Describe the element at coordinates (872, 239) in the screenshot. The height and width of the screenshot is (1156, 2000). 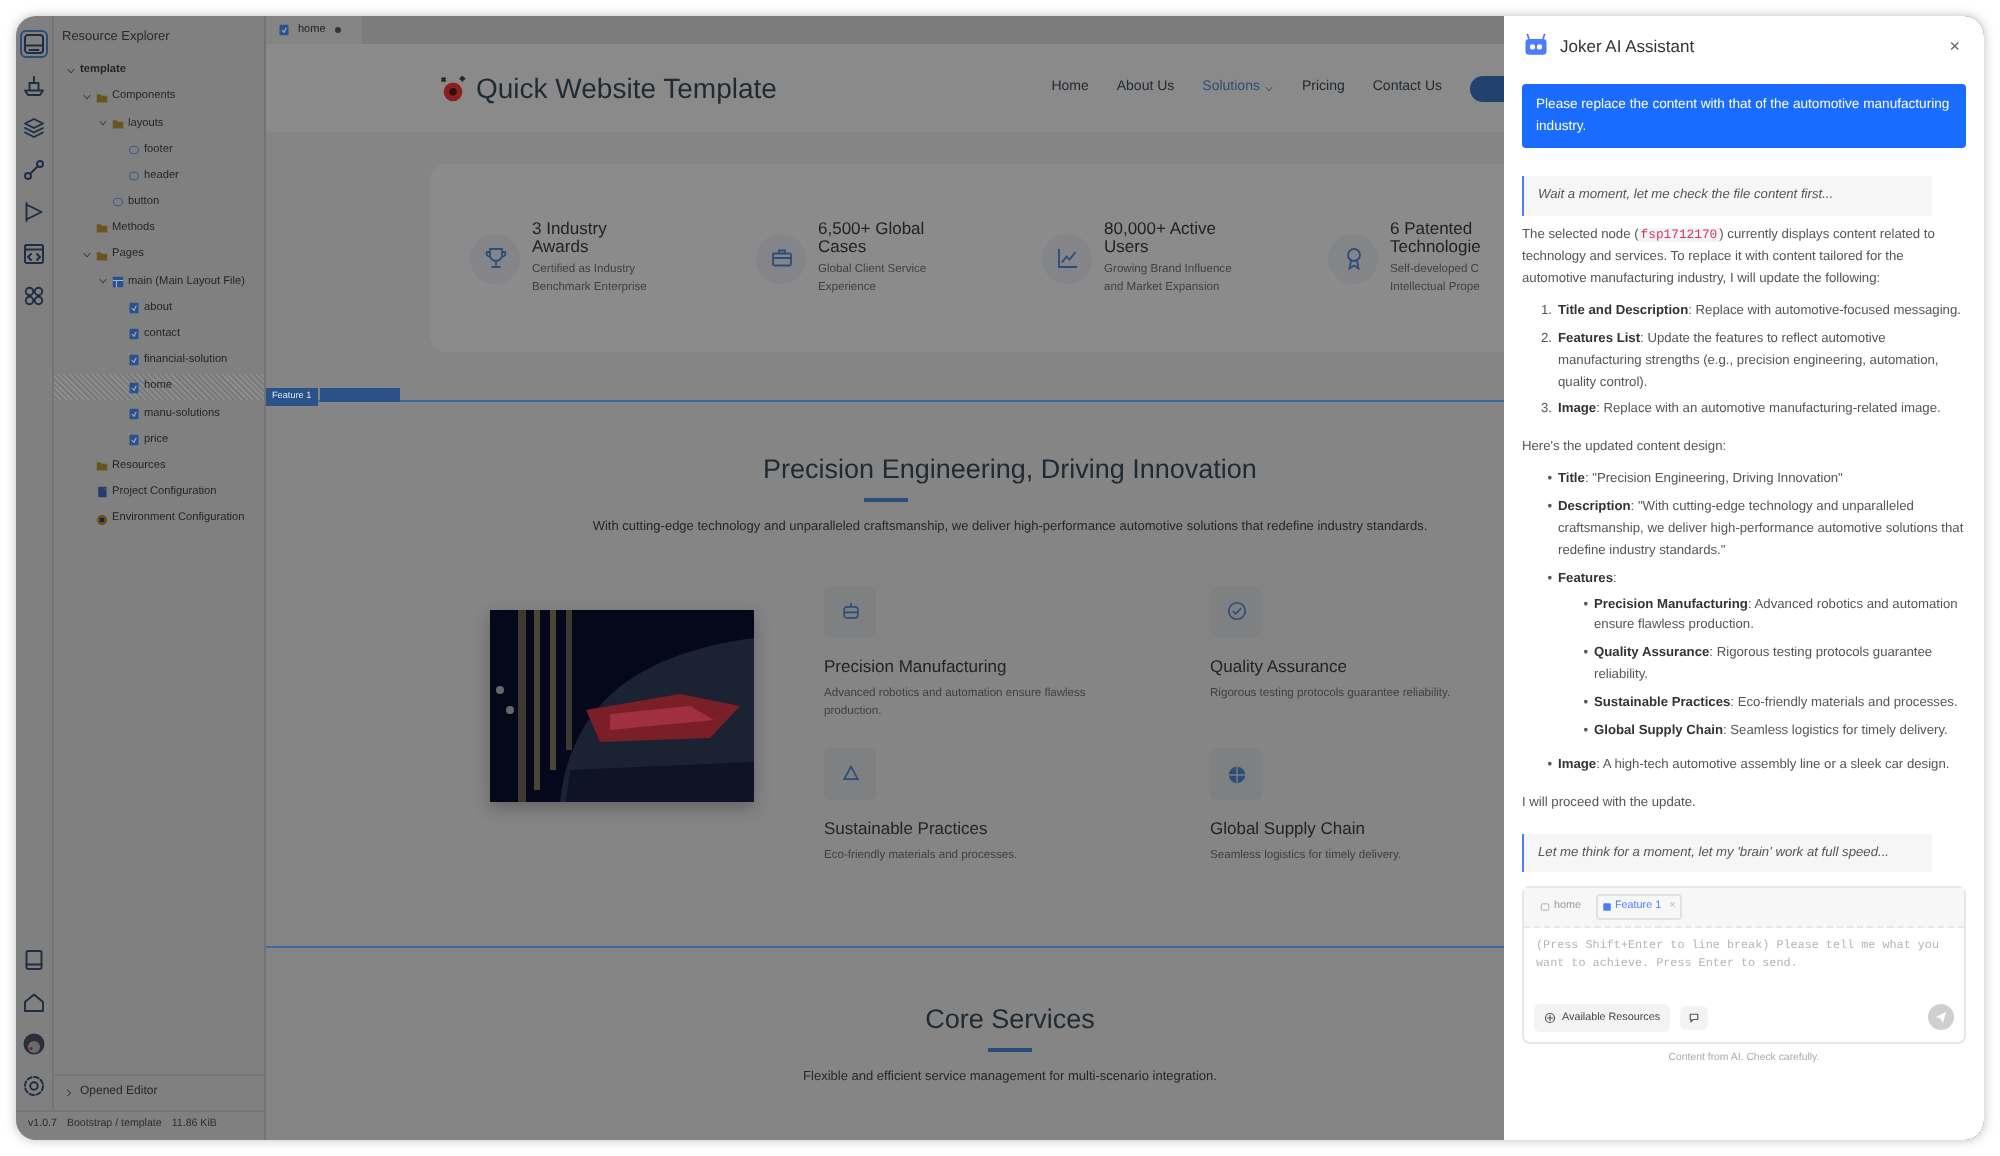
I see `stat-title: 6,500+ Global Cases` at that location.